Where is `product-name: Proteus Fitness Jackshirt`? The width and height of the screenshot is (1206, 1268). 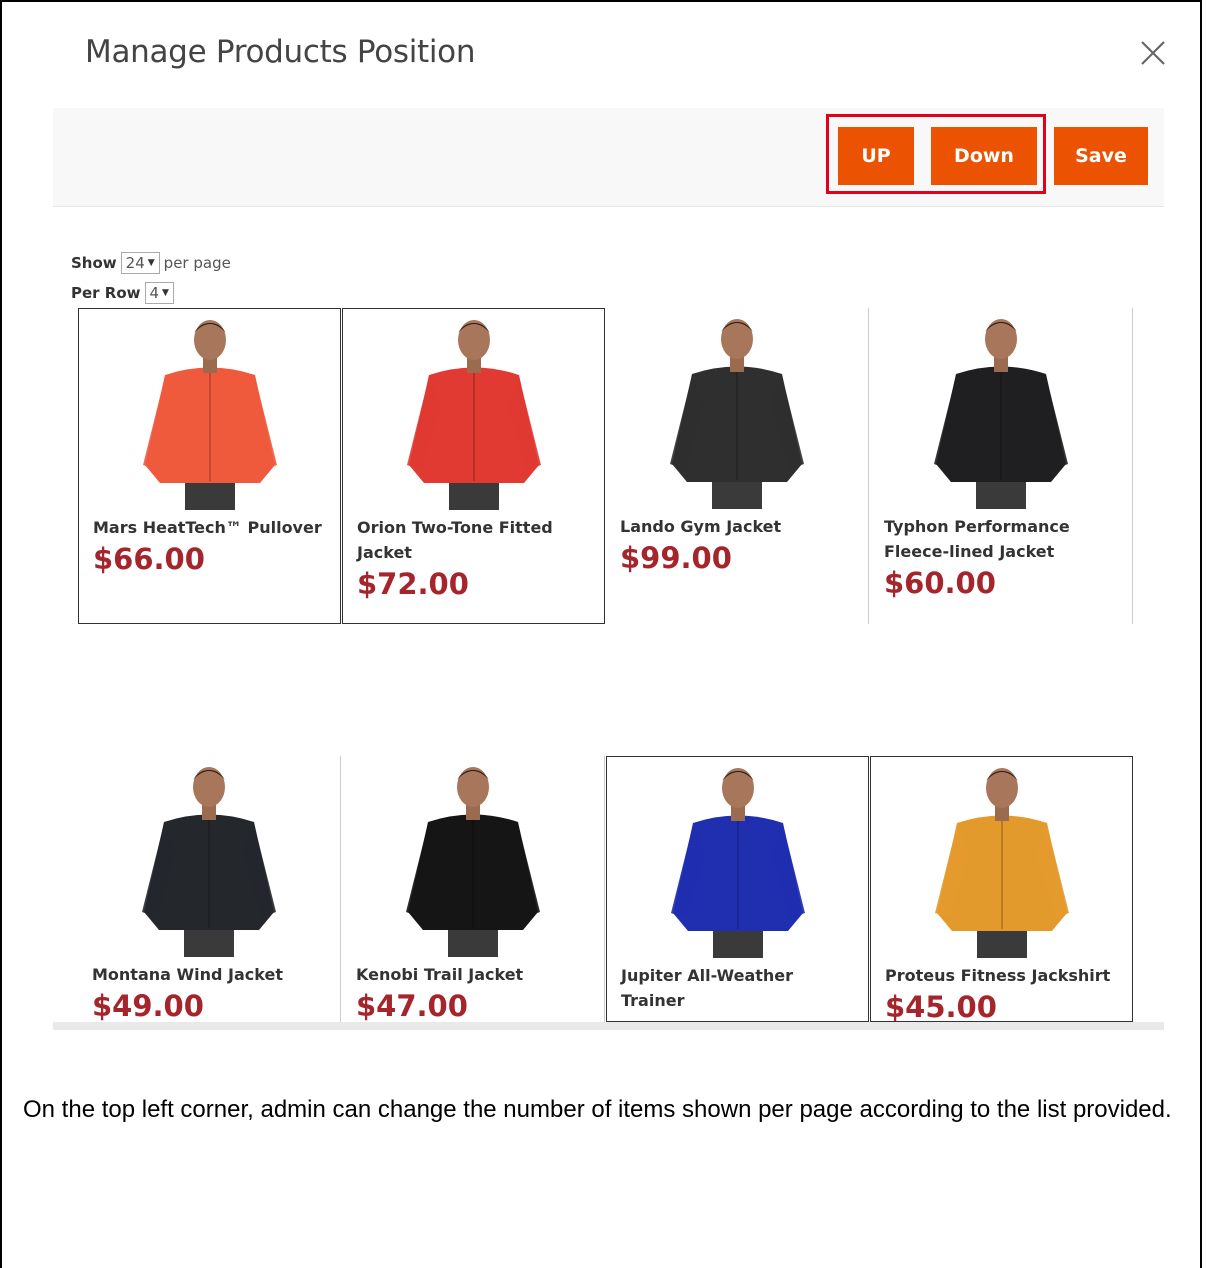 product-name: Proteus Fitness Jackshirt is located at coordinates (998, 975).